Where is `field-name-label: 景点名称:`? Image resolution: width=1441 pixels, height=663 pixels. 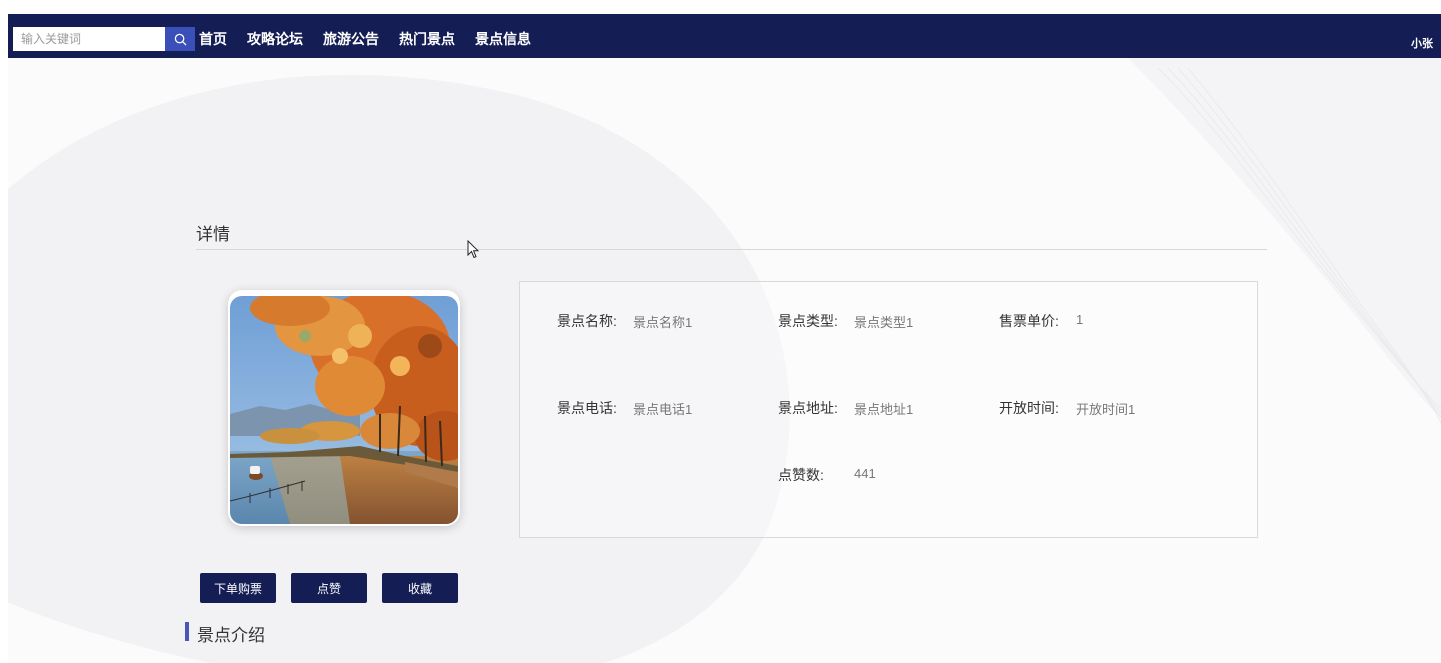
field-name-label: 景点名称: is located at coordinates (587, 321).